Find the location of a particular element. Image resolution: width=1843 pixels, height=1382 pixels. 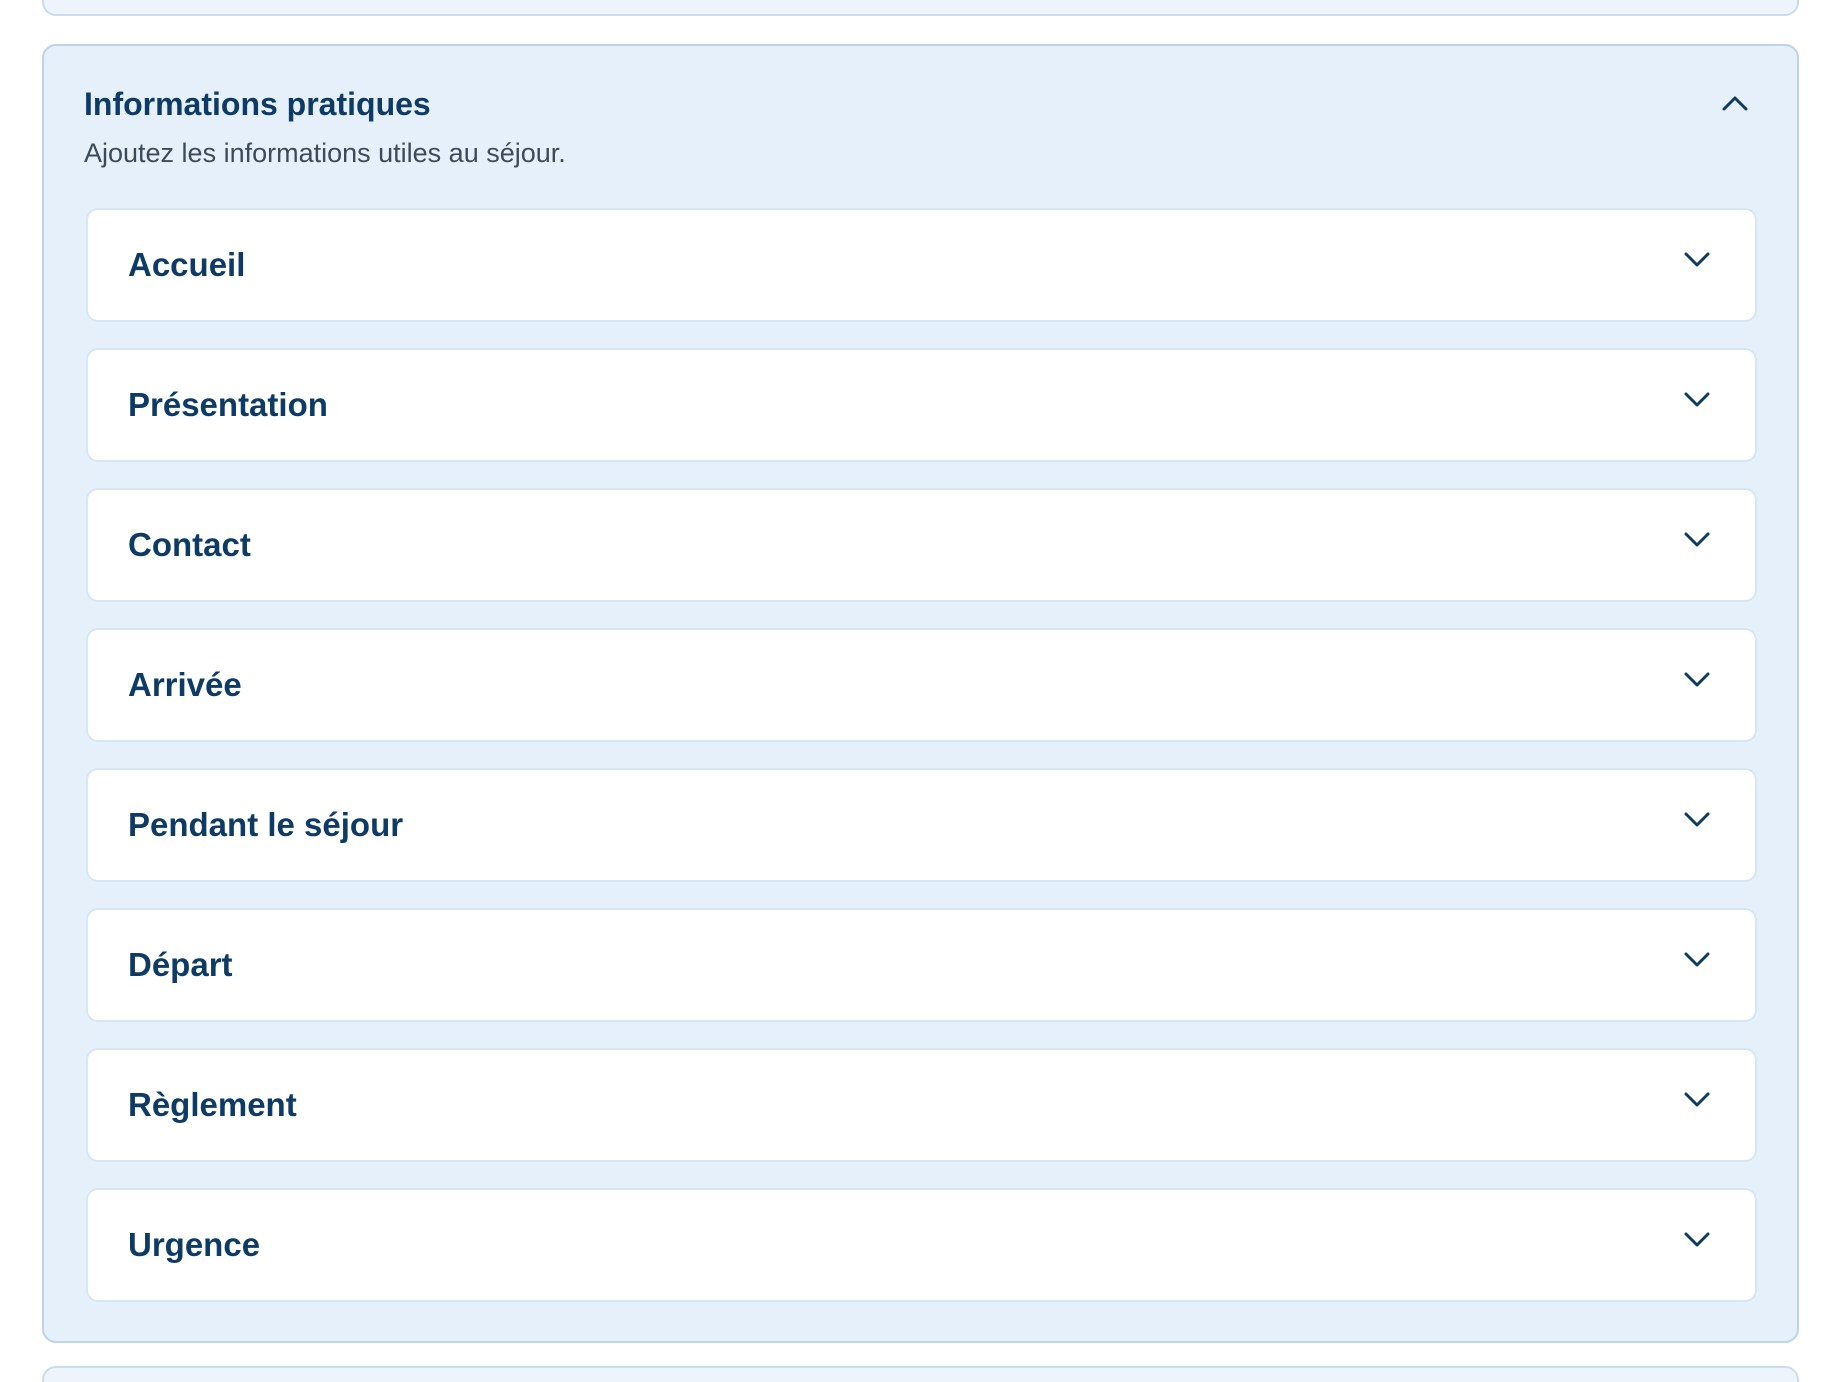

chevron-up-icon is located at coordinates (1735, 104).